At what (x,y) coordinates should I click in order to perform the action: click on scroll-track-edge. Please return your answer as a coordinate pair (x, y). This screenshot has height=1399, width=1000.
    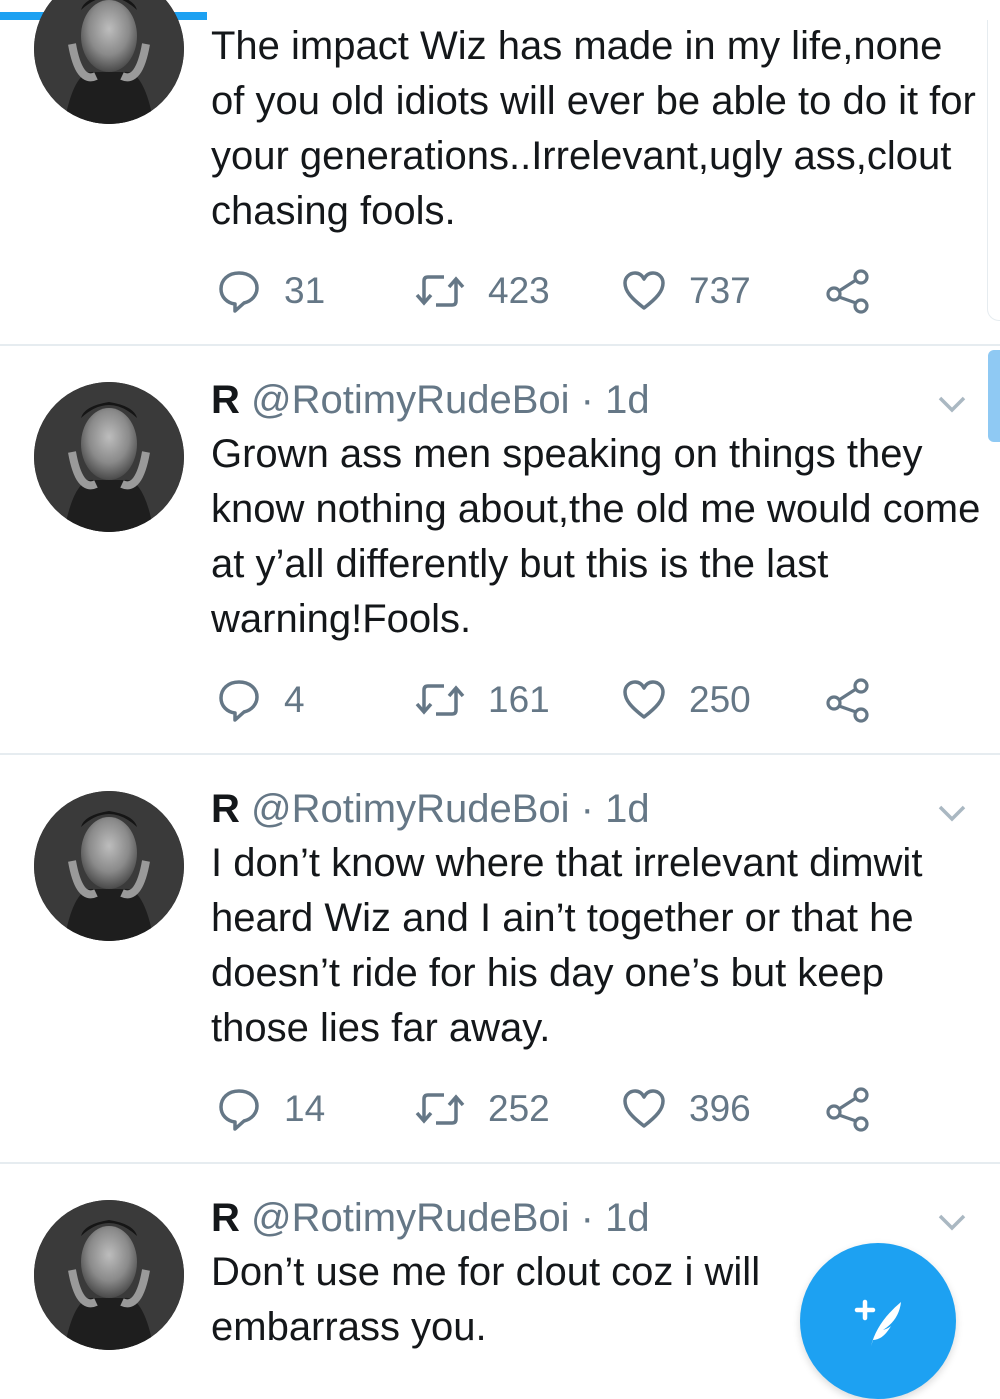
    Looking at the image, I should click on (993, 170).